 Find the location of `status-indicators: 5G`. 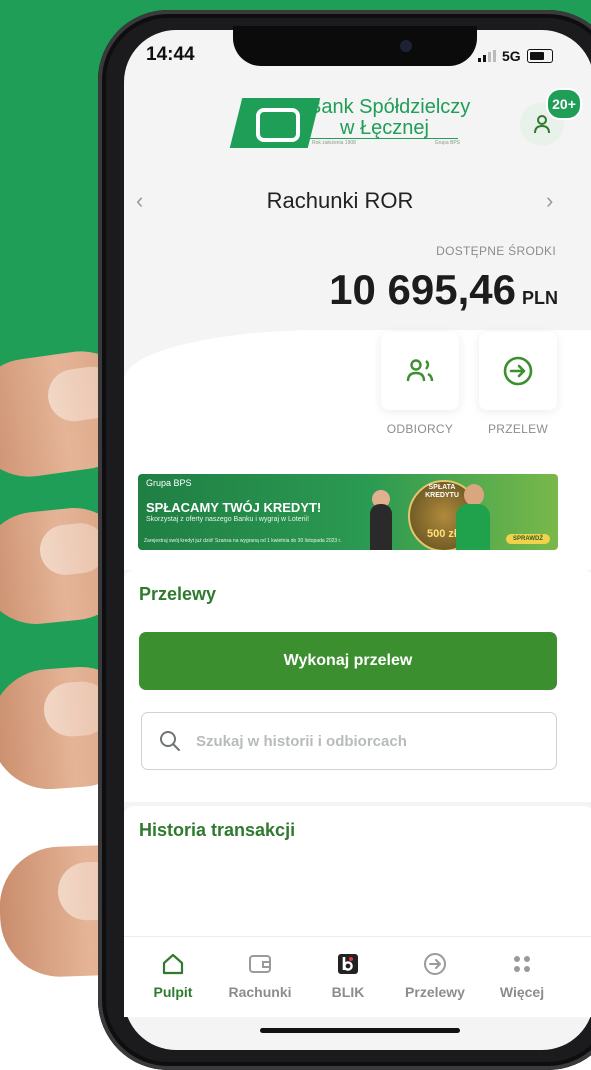

status-indicators: 5G is located at coordinates (515, 56).